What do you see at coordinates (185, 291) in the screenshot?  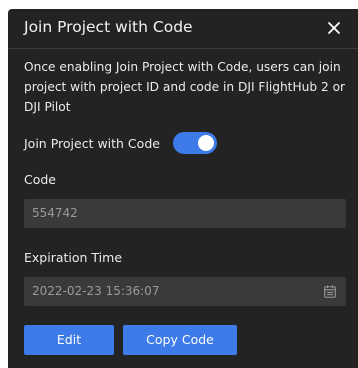 I see `expiration-field: 2022-02-23 15:36:07` at bounding box center [185, 291].